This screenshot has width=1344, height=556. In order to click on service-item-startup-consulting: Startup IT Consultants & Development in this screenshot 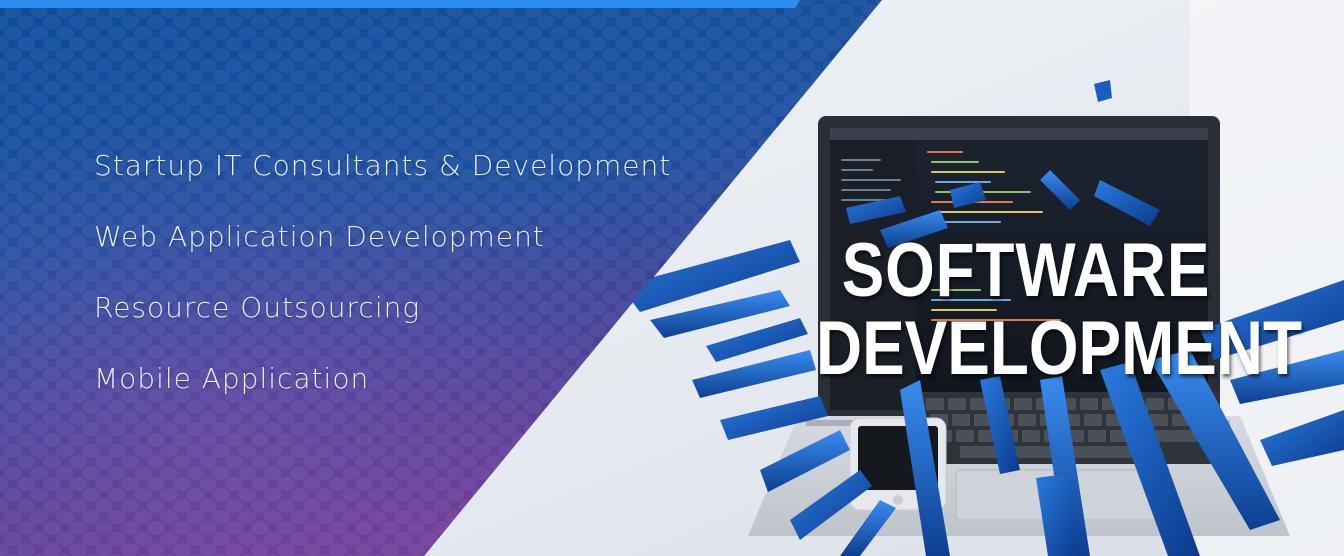, I will do `click(383, 165)`.